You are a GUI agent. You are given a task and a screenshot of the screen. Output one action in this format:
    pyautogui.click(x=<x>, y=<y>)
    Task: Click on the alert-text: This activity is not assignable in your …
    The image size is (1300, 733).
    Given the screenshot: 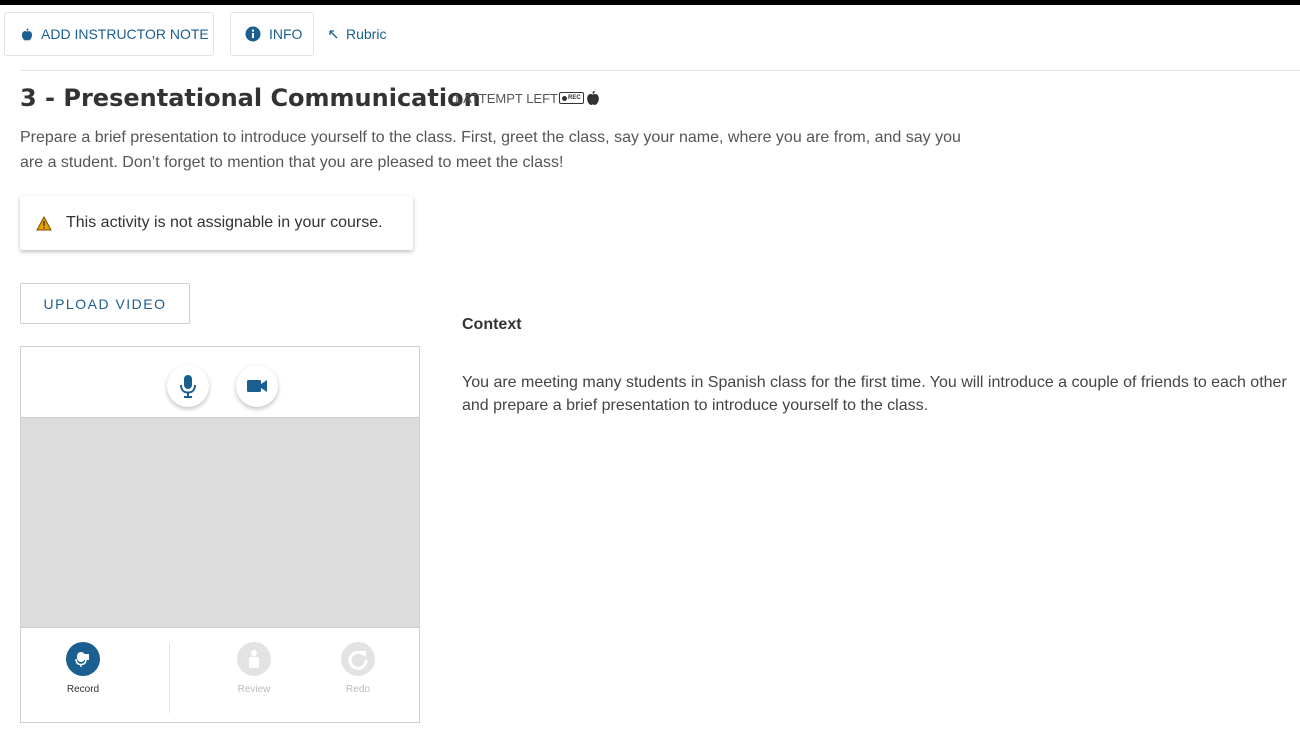 What is the action you would take?
    pyautogui.click(x=224, y=222)
    